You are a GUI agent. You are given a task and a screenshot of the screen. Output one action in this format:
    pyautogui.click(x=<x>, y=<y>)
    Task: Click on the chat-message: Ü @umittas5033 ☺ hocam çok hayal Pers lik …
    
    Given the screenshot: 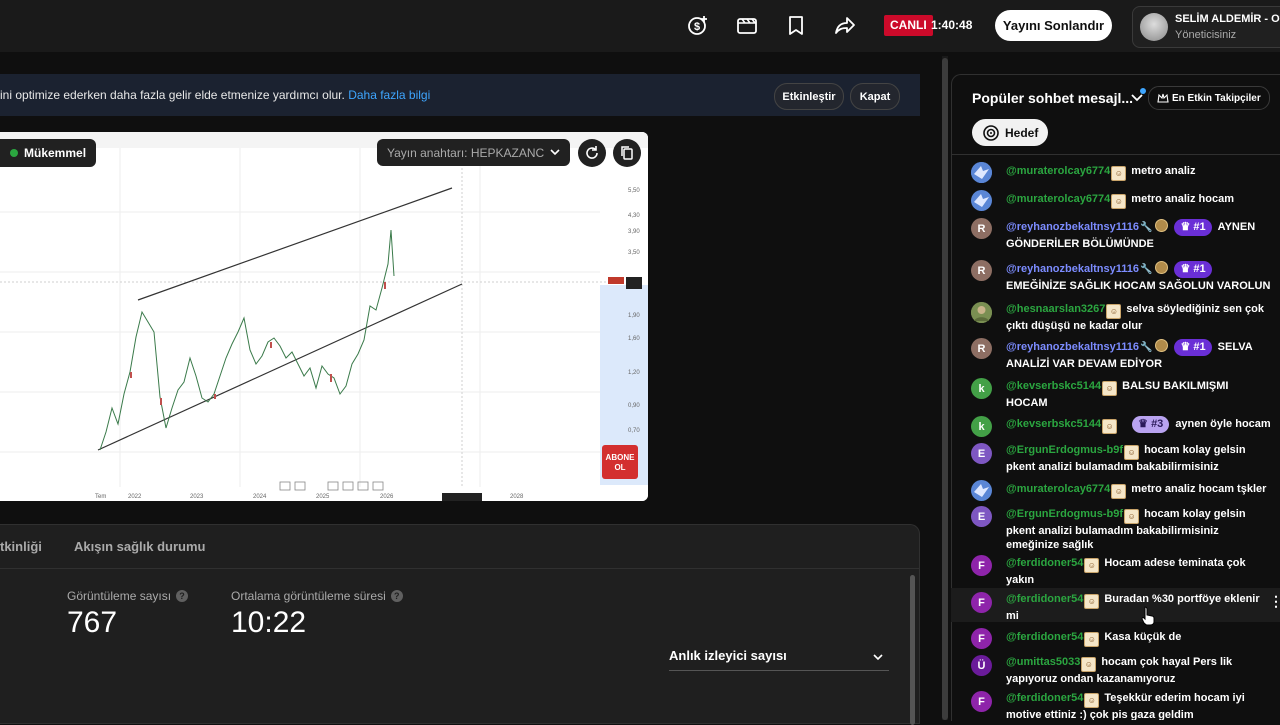 What is the action you would take?
    pyautogui.click(x=1115, y=670)
    